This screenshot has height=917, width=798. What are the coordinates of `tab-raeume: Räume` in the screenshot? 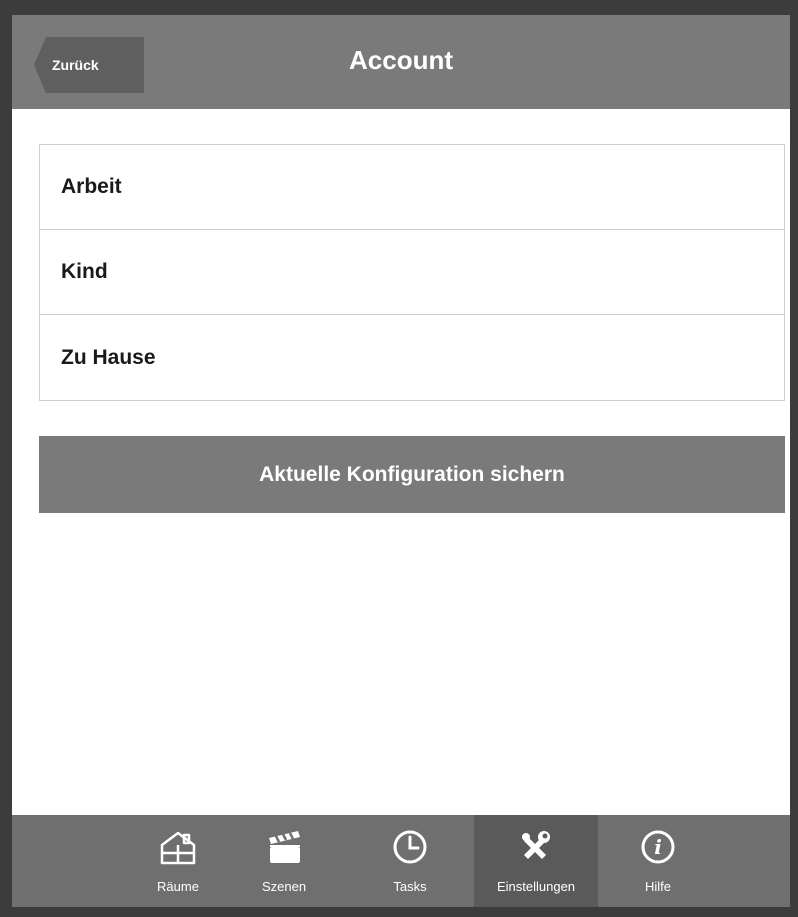 It's located at (178, 861).